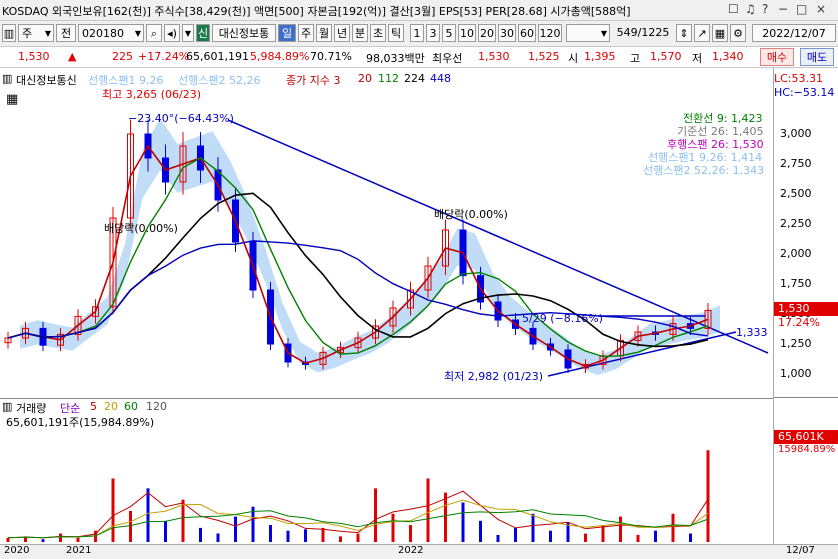 This screenshot has width=838, height=559. Describe the element at coordinates (342, 33) in the screenshot. I see `period-year-button: 년` at that location.